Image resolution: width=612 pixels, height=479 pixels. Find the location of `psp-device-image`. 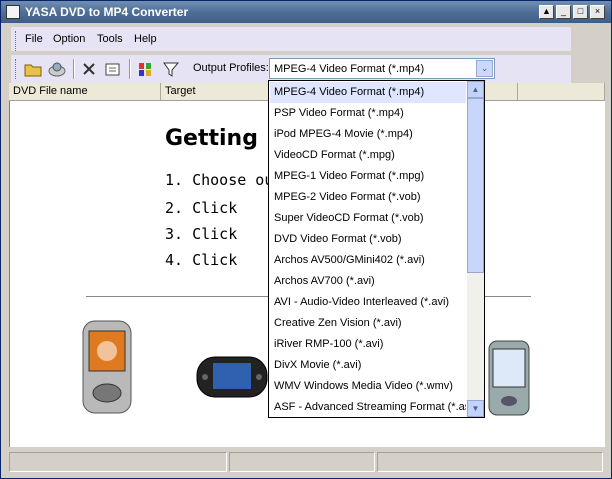

psp-device-image is located at coordinates (232, 377).